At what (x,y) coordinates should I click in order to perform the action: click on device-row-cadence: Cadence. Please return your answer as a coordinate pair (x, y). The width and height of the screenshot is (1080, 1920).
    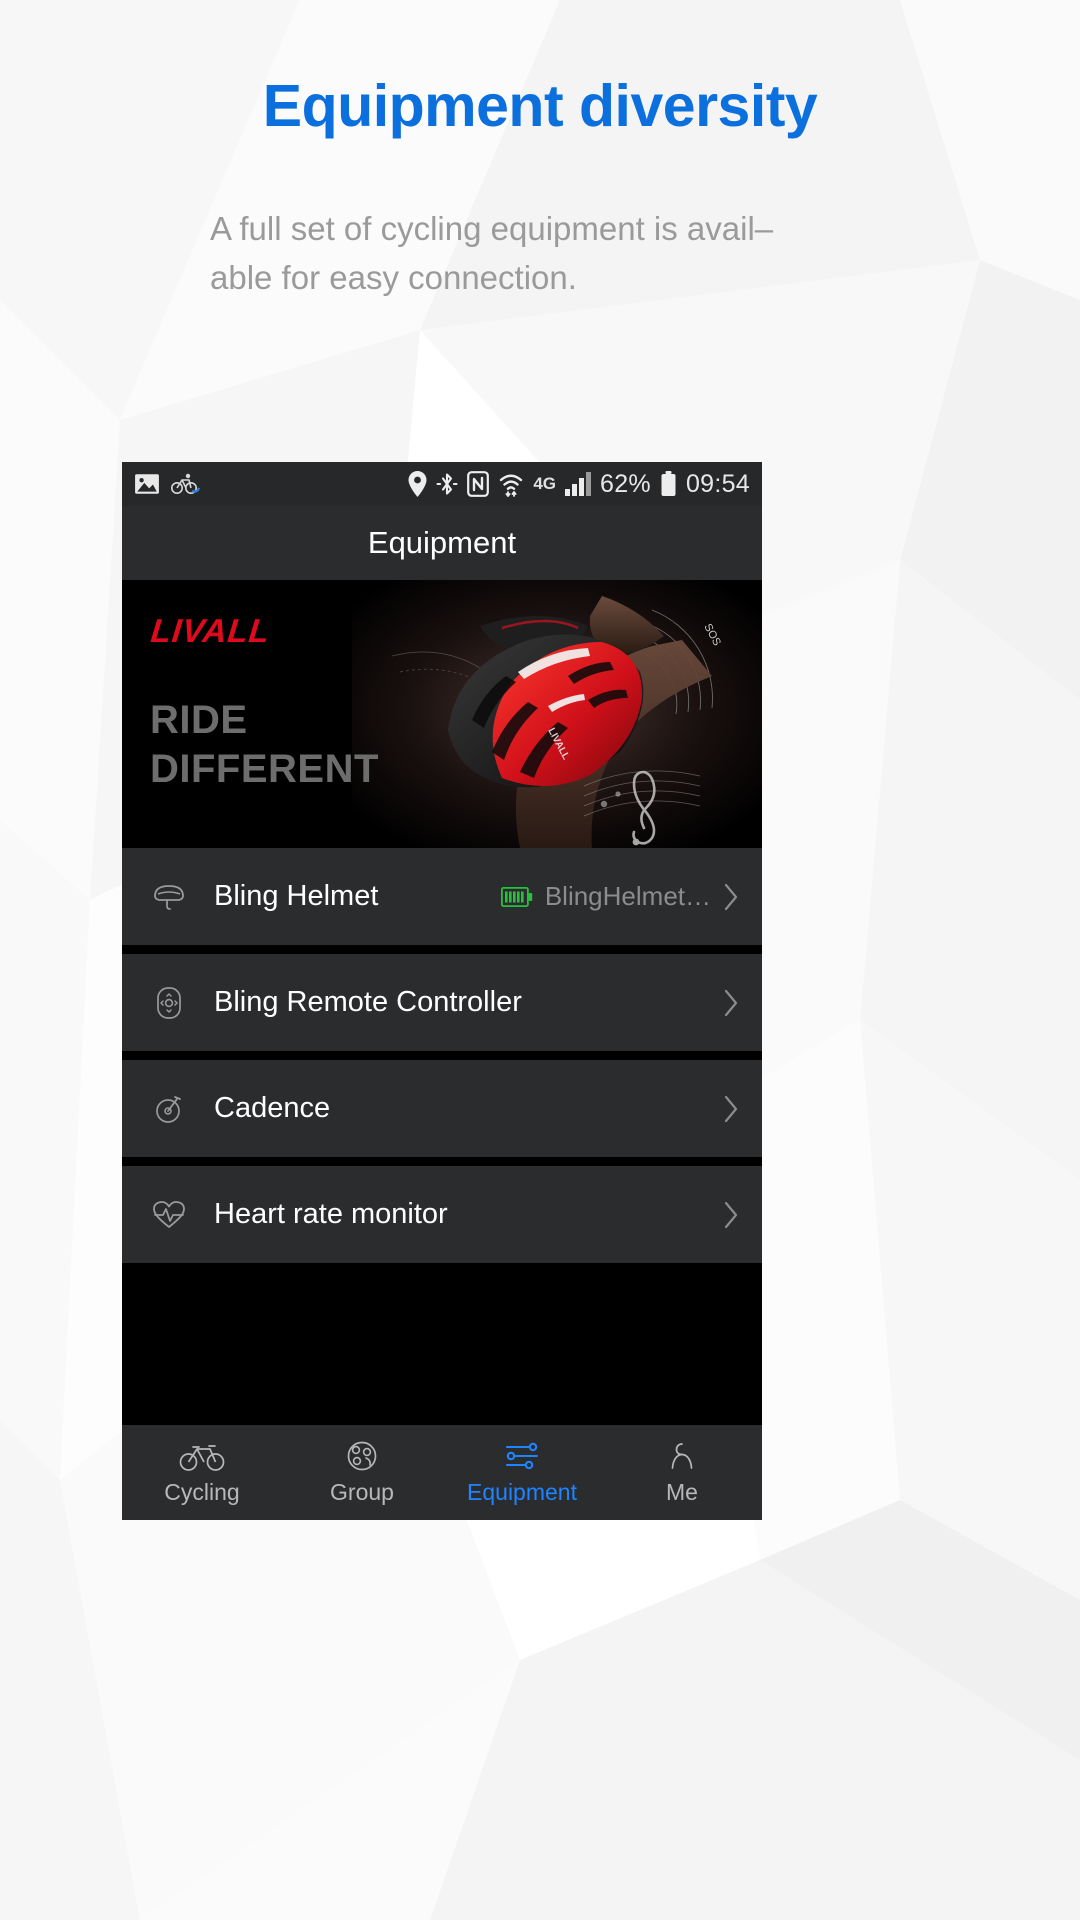
    Looking at the image, I should click on (442, 1108).